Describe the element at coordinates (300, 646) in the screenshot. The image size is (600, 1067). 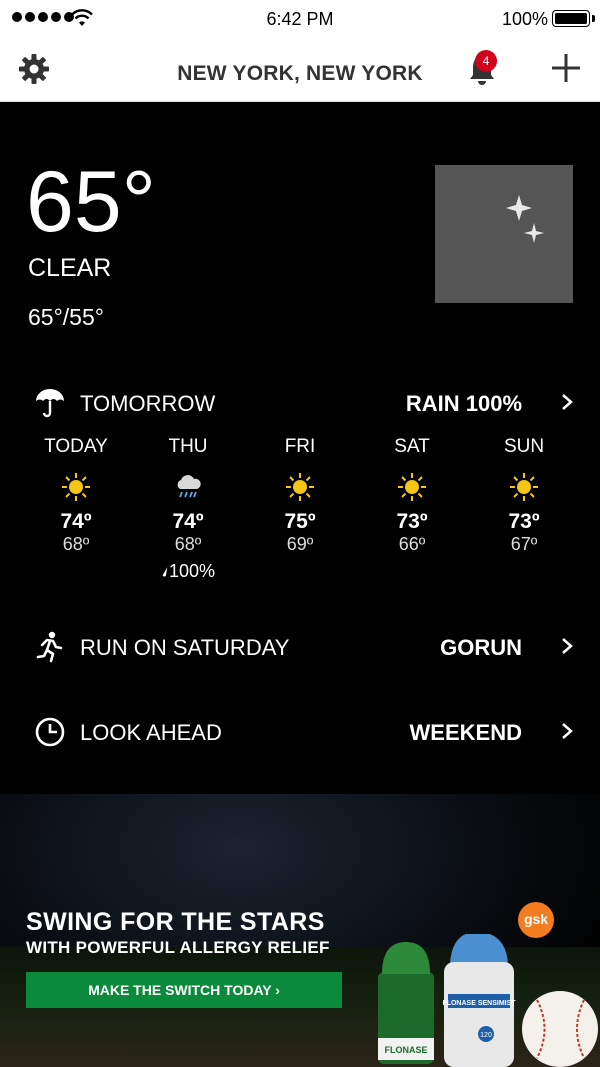
I see `run-row: RUN ON SATURDAY GORUN` at that location.